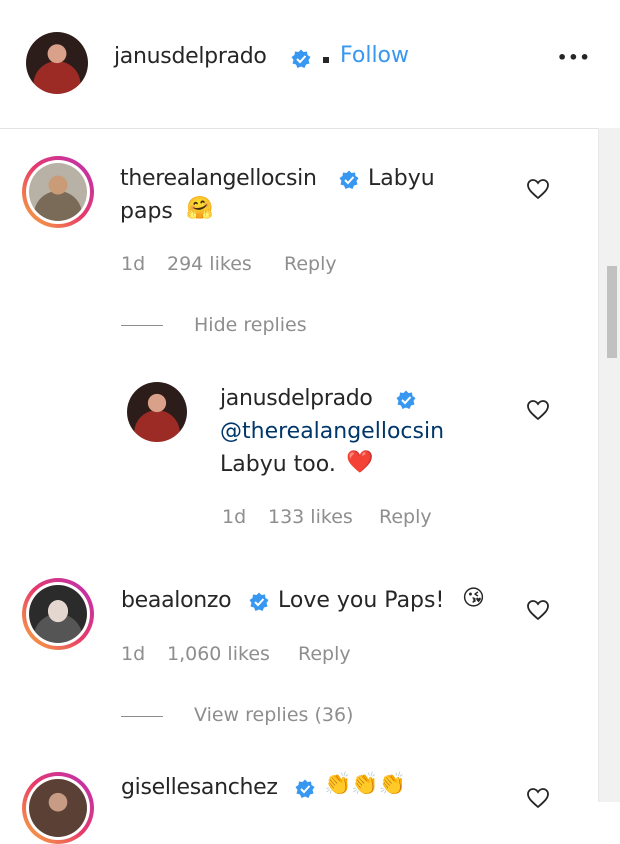 The image size is (620, 844). I want to click on separator-dot, so click(326, 60).